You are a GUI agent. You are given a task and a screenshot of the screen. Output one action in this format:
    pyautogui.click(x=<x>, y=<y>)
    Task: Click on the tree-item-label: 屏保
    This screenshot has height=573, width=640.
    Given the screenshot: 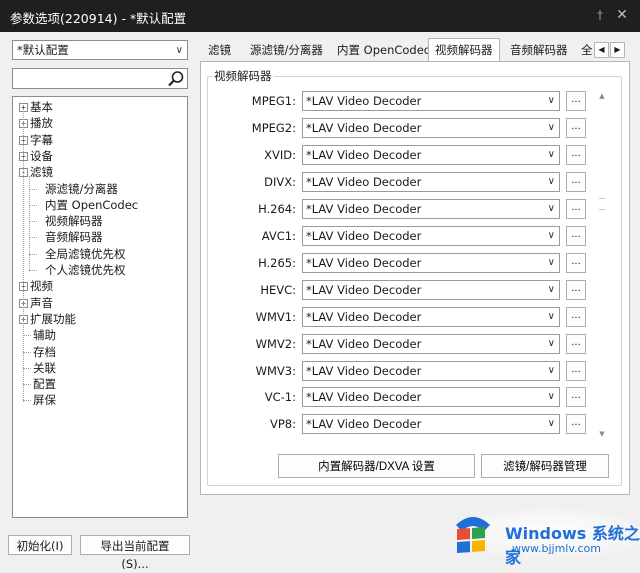 What is the action you would take?
    pyautogui.click(x=44, y=400)
    